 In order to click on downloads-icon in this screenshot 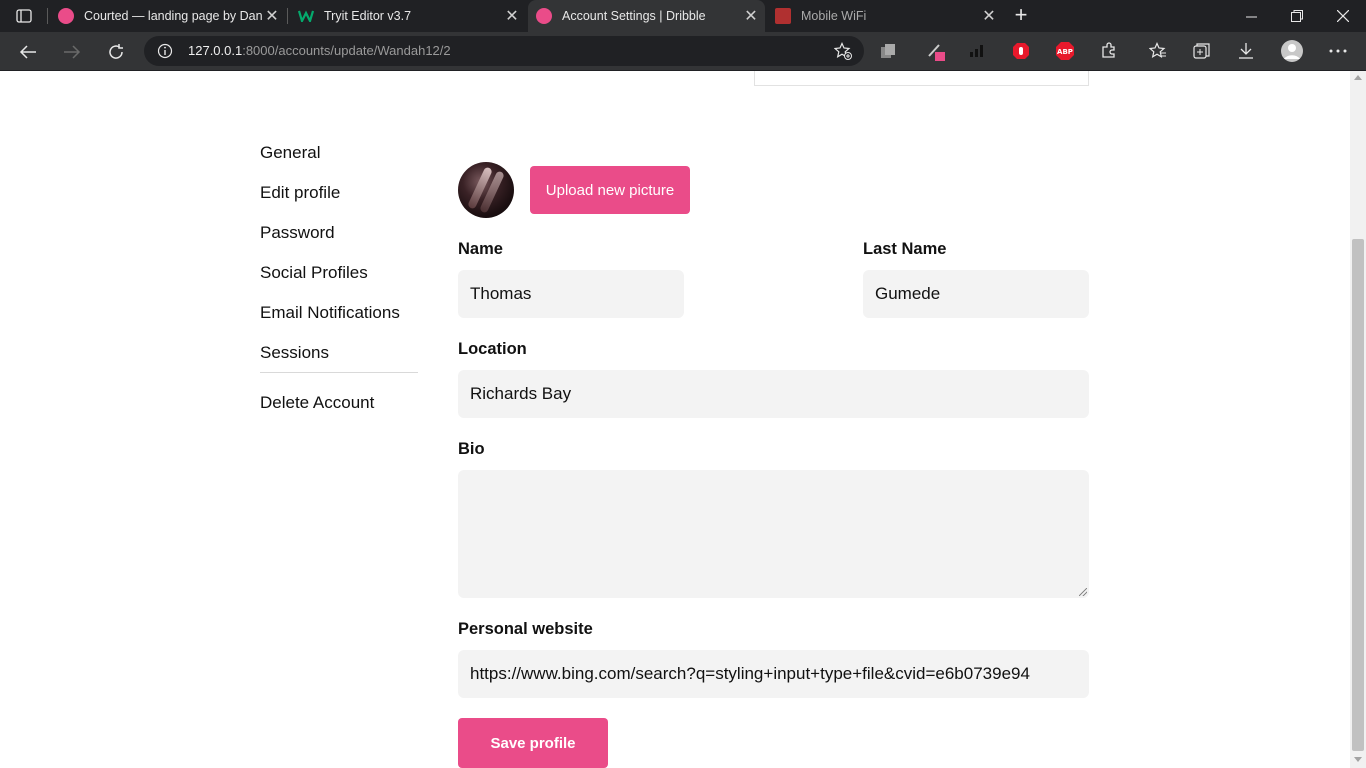, I will do `click(1246, 51)`.